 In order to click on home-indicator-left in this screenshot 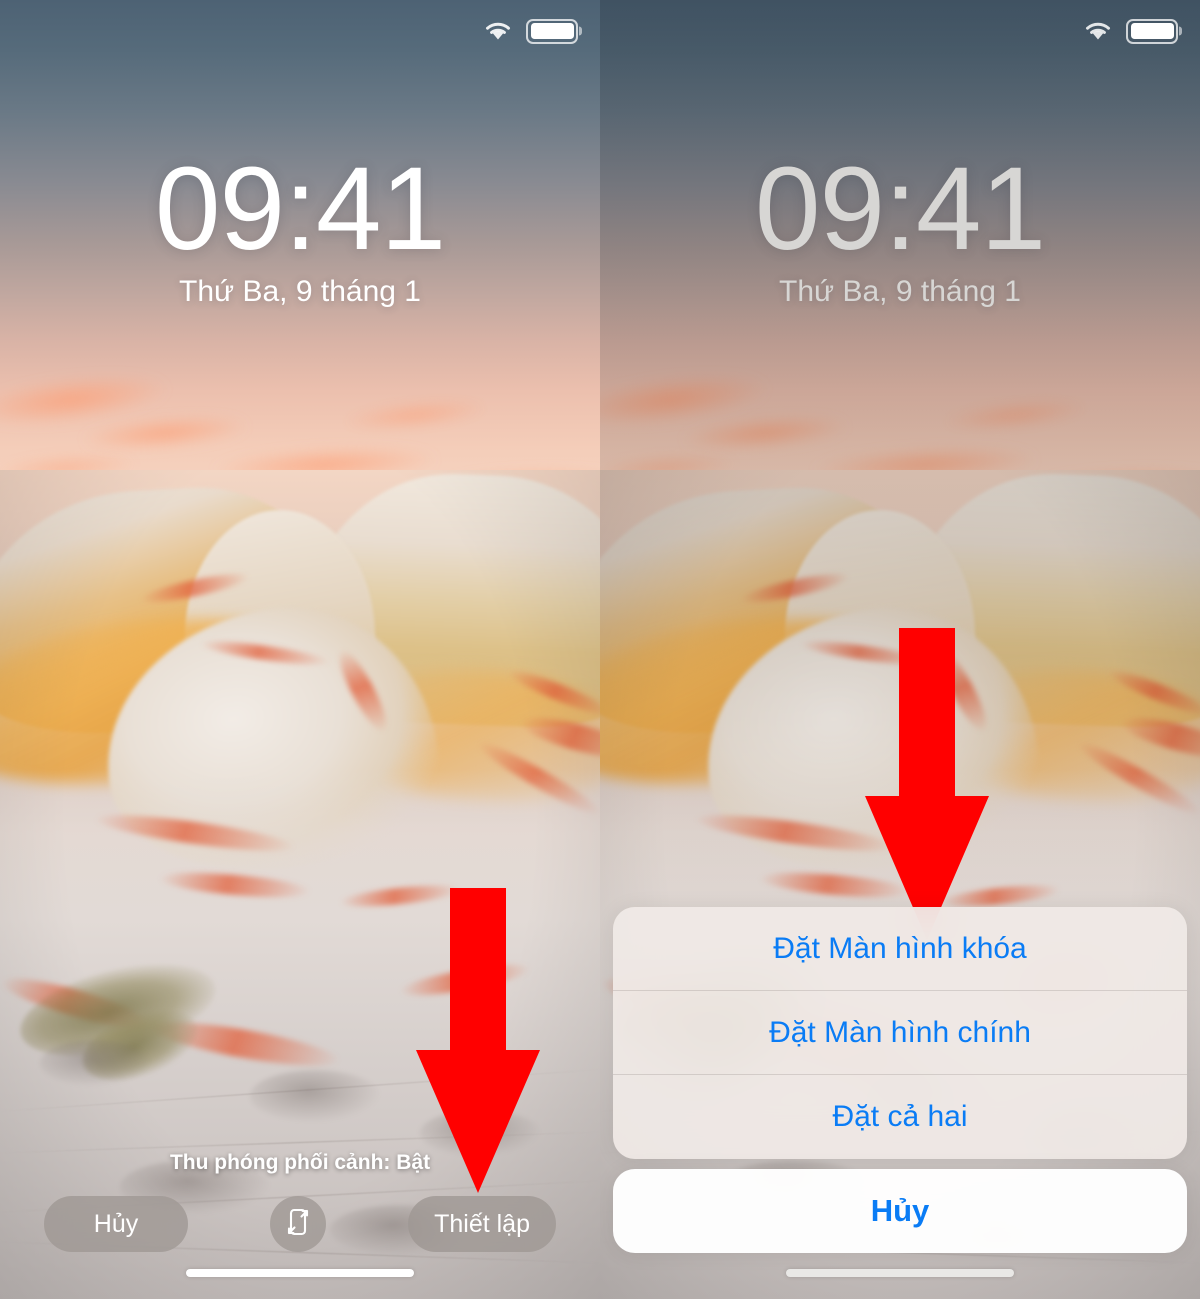, I will do `click(300, 1273)`.